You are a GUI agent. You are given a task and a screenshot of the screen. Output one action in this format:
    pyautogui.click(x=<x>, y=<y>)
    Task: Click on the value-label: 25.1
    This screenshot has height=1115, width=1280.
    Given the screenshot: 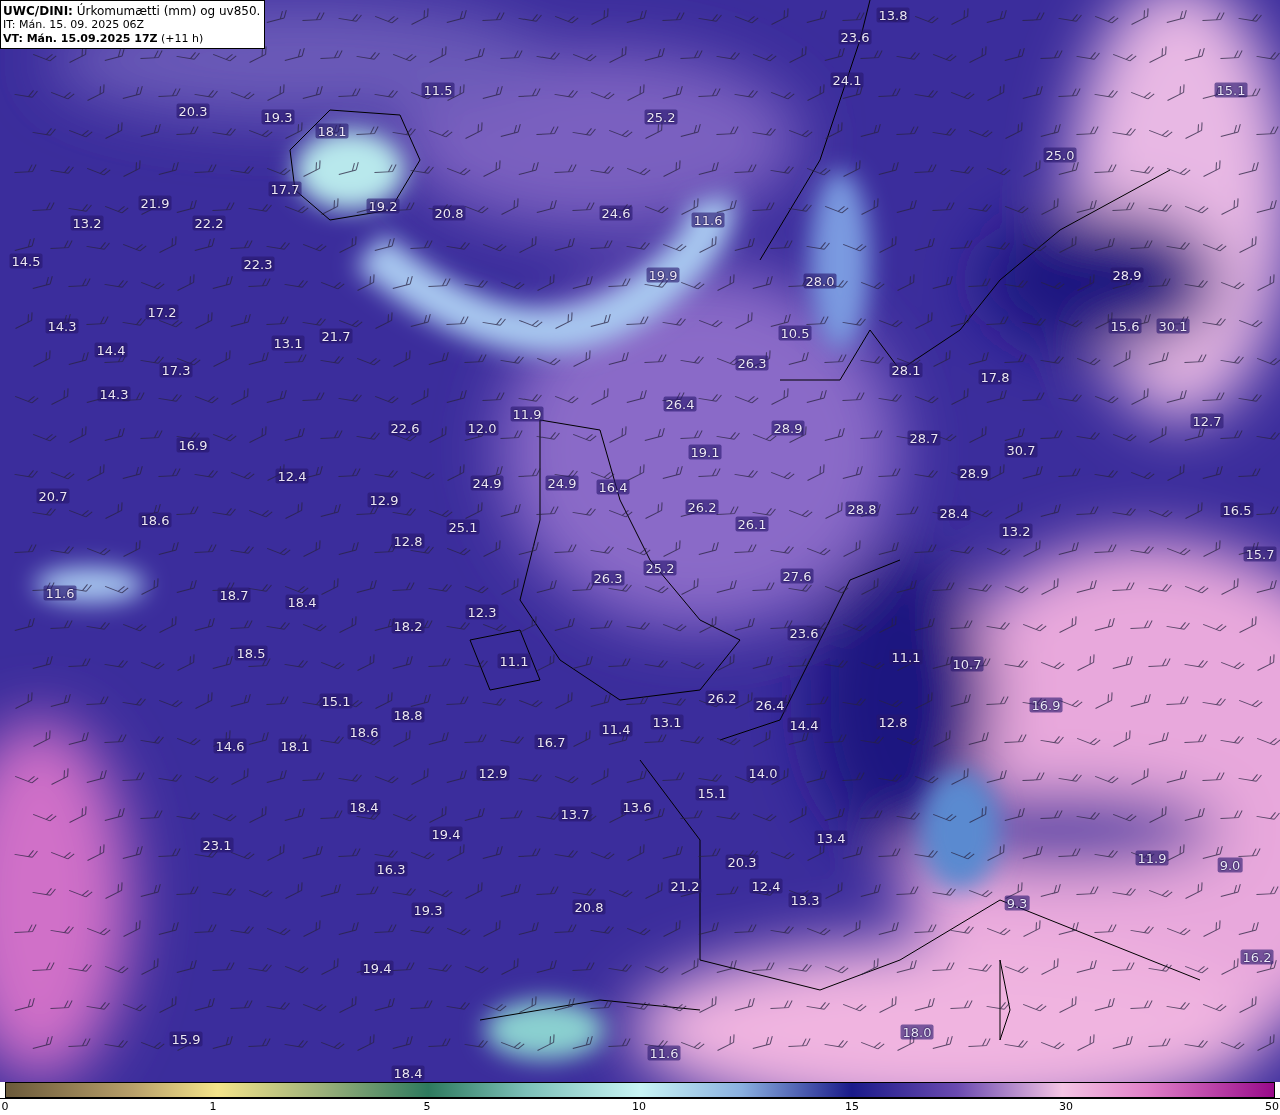 What is the action you would take?
    pyautogui.click(x=463, y=527)
    